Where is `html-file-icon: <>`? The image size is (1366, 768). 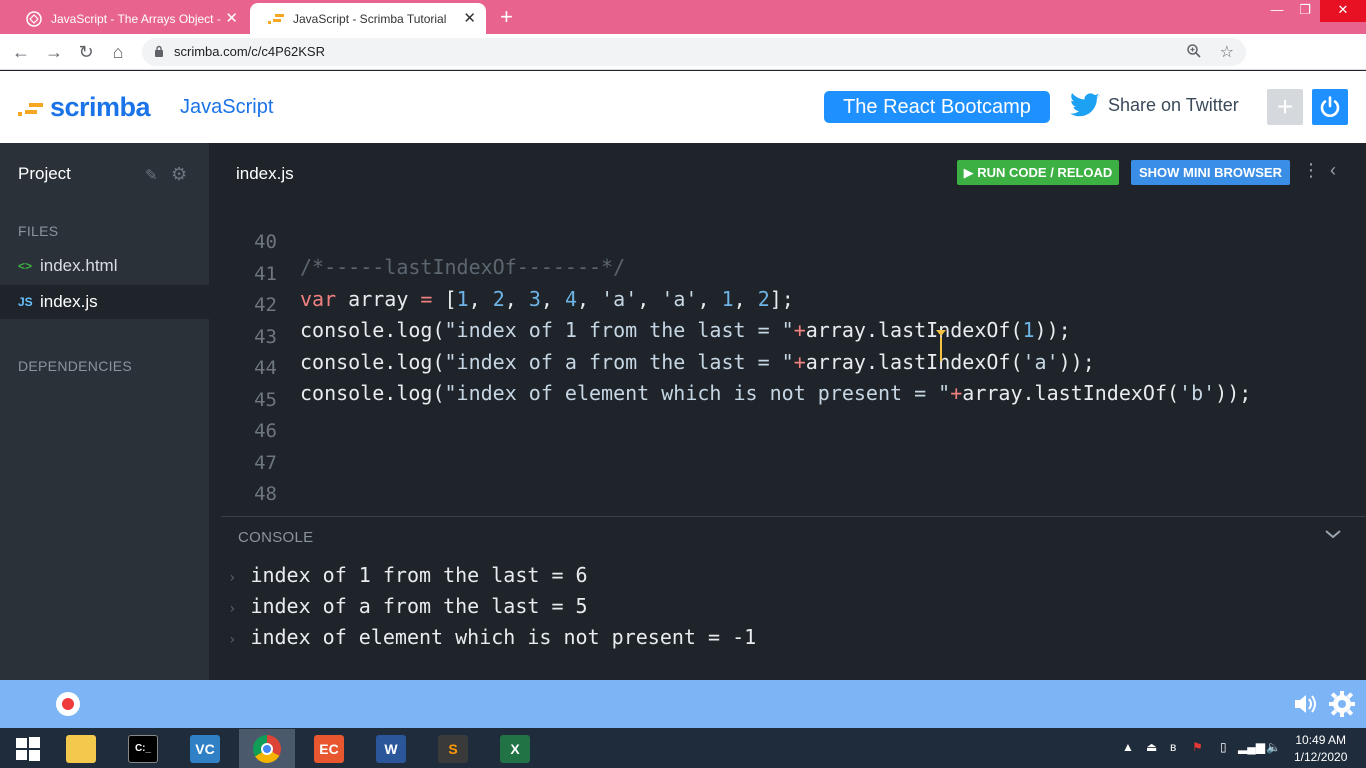
html-file-icon: <> is located at coordinates (25, 266).